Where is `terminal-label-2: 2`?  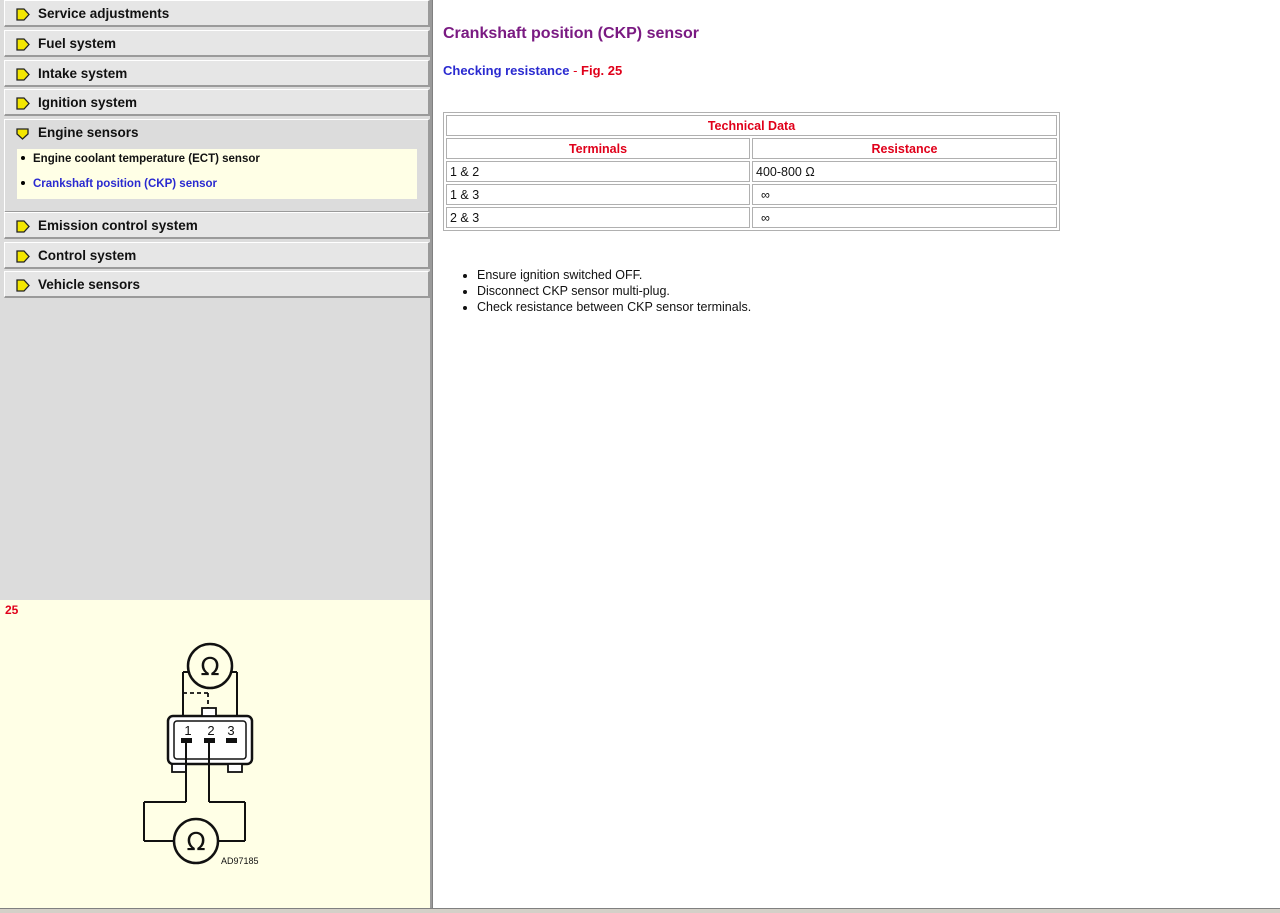 terminal-label-2: 2 is located at coordinates (210, 730).